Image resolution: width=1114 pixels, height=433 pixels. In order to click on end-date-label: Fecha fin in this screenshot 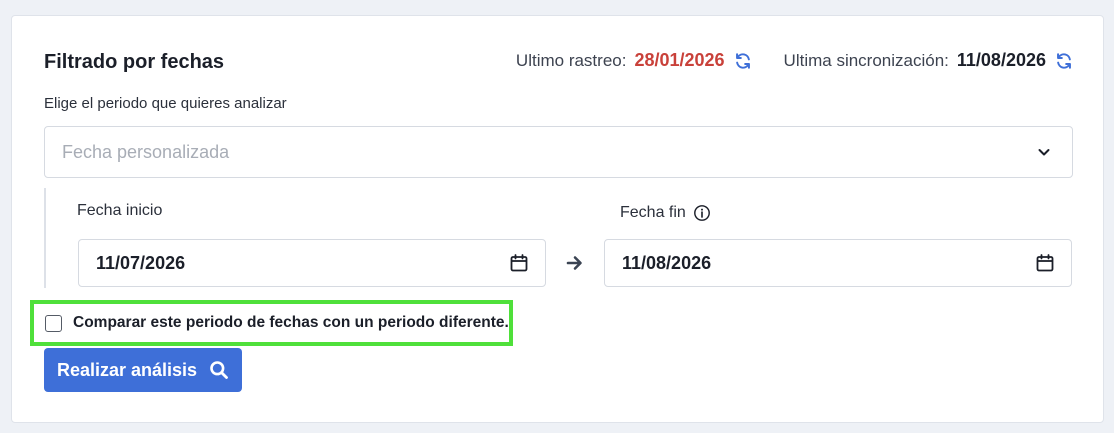, I will do `click(653, 212)`.